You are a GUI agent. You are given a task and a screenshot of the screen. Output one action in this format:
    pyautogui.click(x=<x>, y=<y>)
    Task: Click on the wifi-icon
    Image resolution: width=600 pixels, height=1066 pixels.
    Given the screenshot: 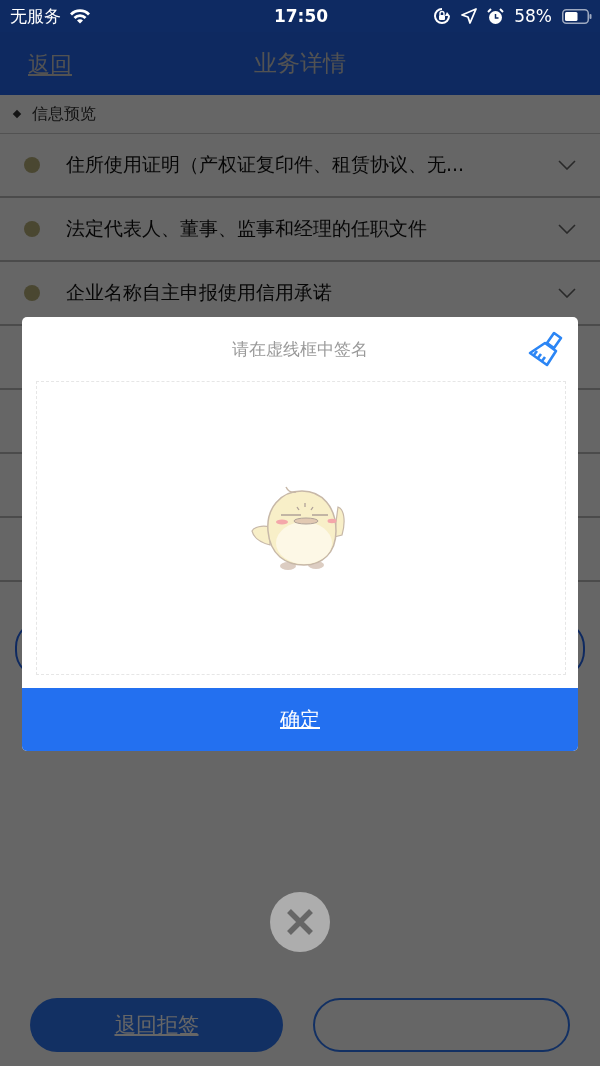 What is the action you would take?
    pyautogui.click(x=80, y=16)
    